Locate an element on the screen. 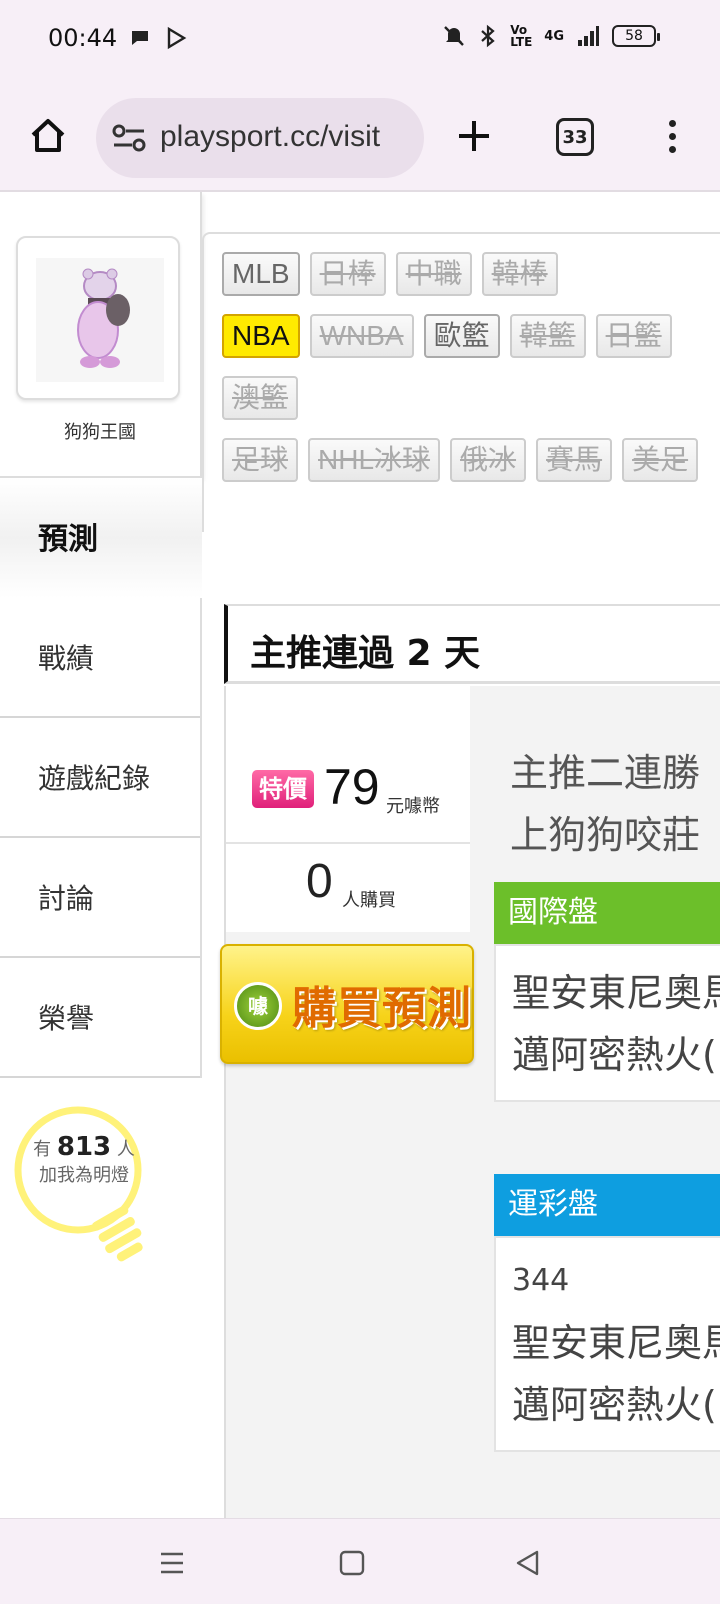 The width and height of the screenshot is (720, 1604). buyer-count: 0 is located at coordinates (319, 881).